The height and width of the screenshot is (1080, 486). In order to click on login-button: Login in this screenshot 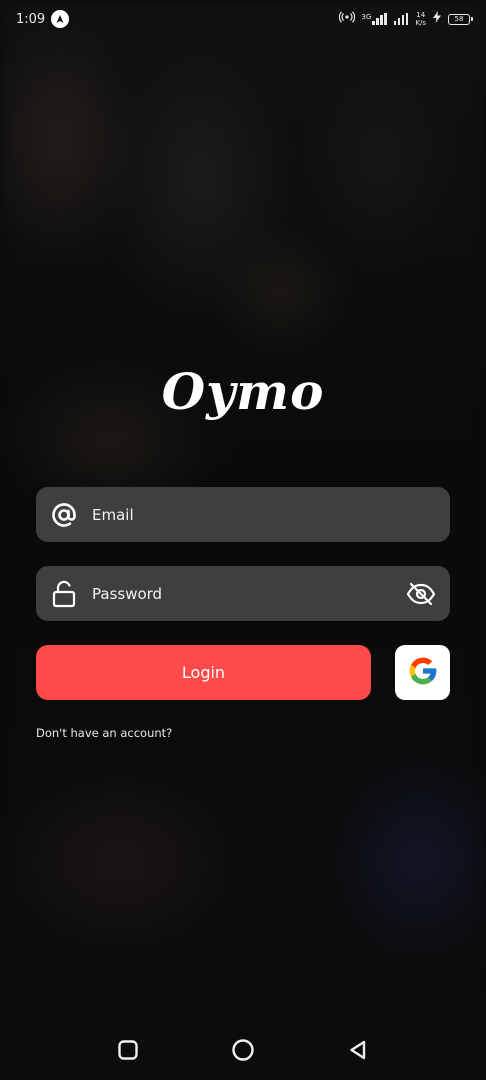, I will do `click(203, 672)`.